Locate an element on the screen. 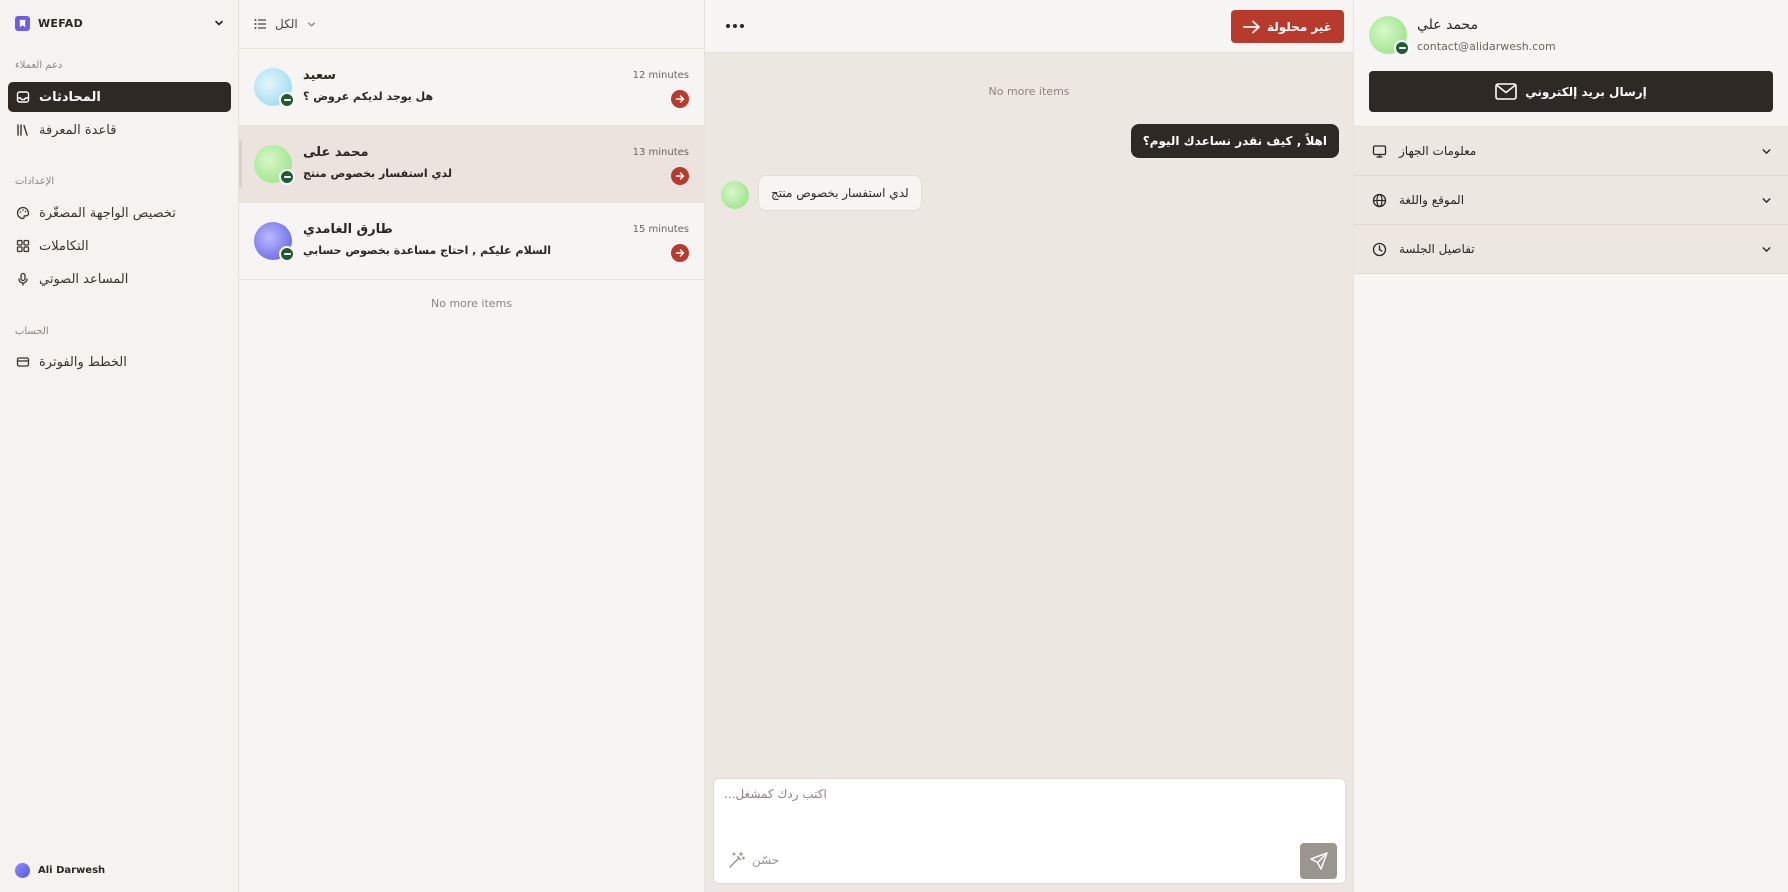 The width and height of the screenshot is (1788, 892). accordion-session-details: تفاصيل الجلسة is located at coordinates (1571, 249).